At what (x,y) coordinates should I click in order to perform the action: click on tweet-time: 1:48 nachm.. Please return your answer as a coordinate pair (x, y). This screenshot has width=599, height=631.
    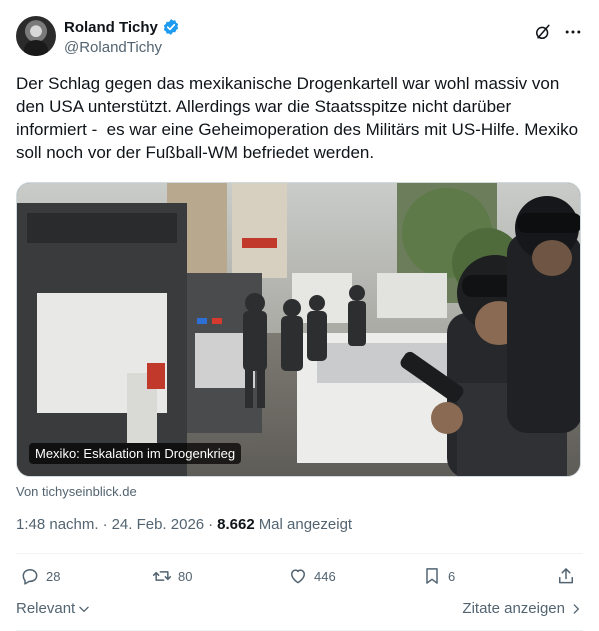
    Looking at the image, I should click on (57, 524).